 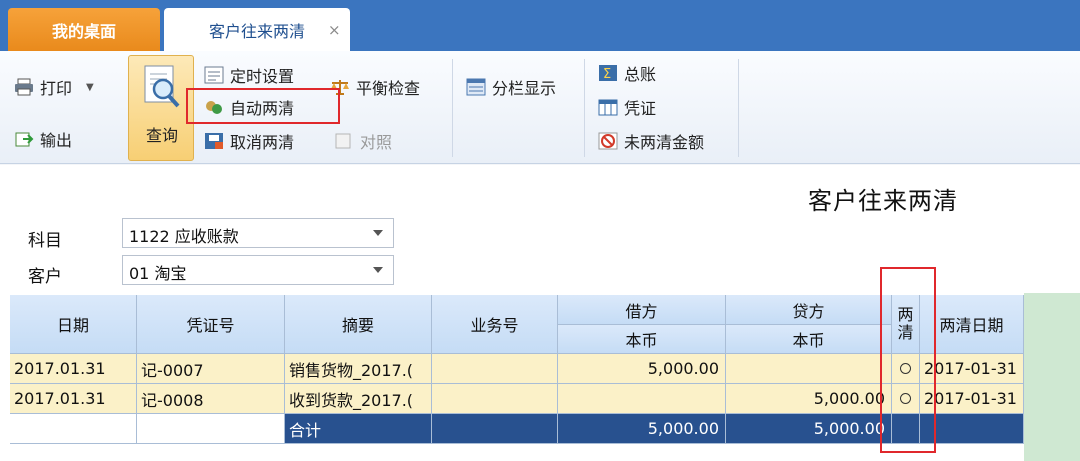 What do you see at coordinates (642, 369) in the screenshot?
I see `cell-debit: 5,000.00` at bounding box center [642, 369].